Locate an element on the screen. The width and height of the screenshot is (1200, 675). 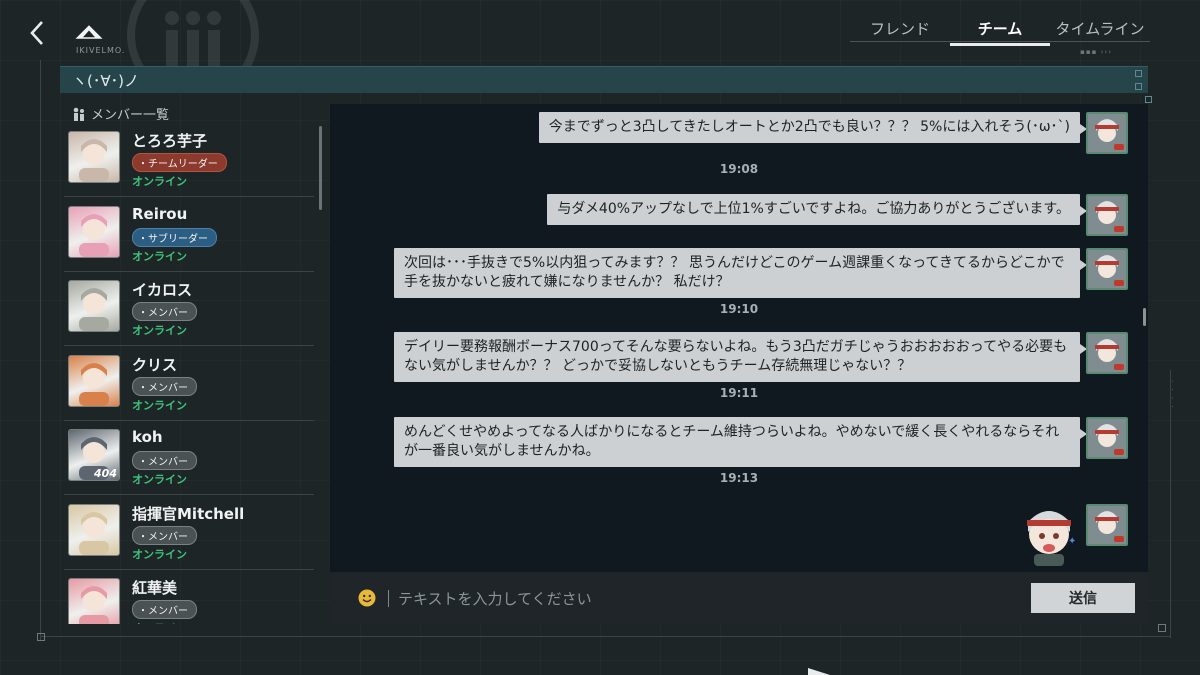
frame-left-line is located at coordinates (40, 350).